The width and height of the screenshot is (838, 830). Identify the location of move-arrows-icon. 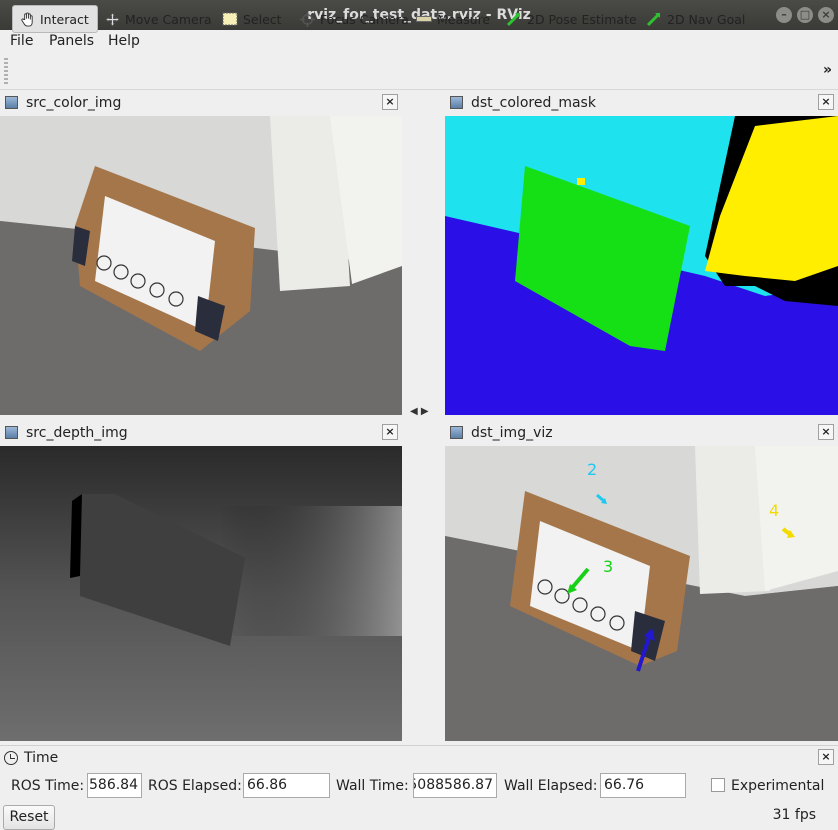
(112, 19).